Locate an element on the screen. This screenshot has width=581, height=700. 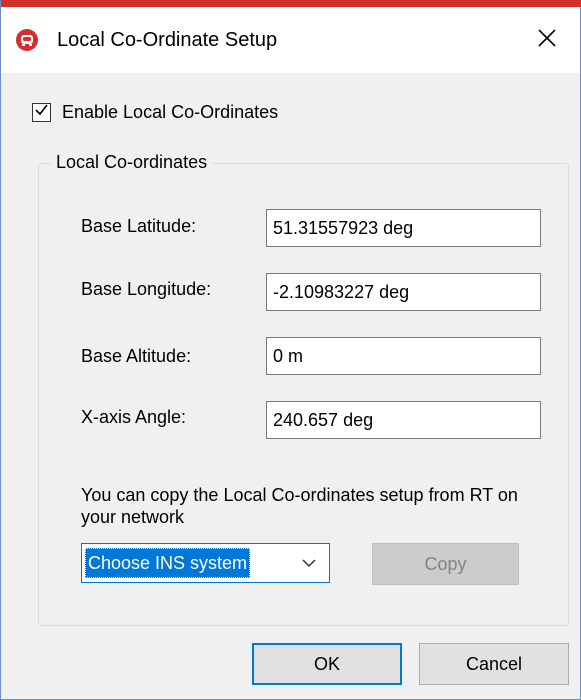
ok-button: OK is located at coordinates (327, 664).